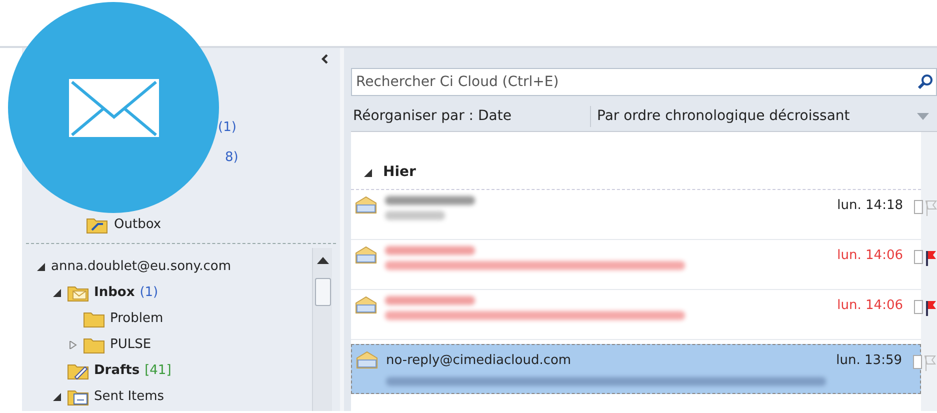 The image size is (937, 413). Describe the element at coordinates (73, 345) in the screenshot. I see `collapsed-triangle-icon` at that location.